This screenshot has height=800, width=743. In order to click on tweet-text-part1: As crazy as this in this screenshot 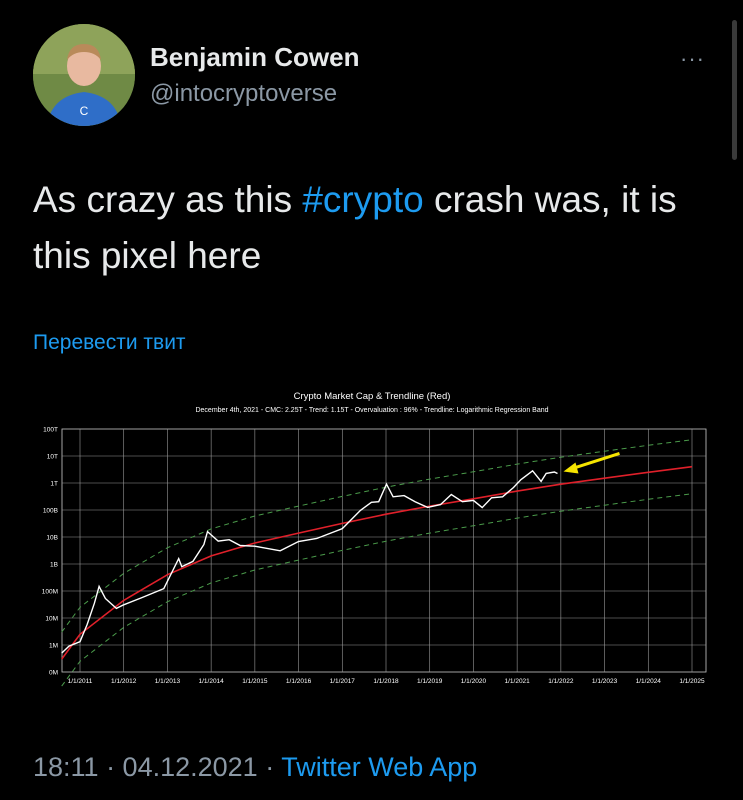, I will do `click(168, 199)`.